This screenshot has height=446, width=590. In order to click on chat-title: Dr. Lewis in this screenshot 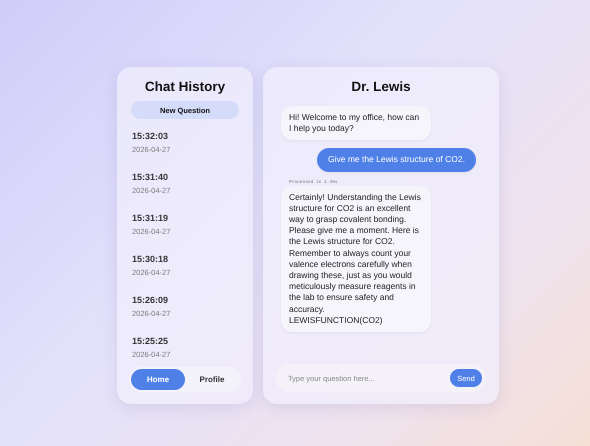, I will do `click(381, 86)`.